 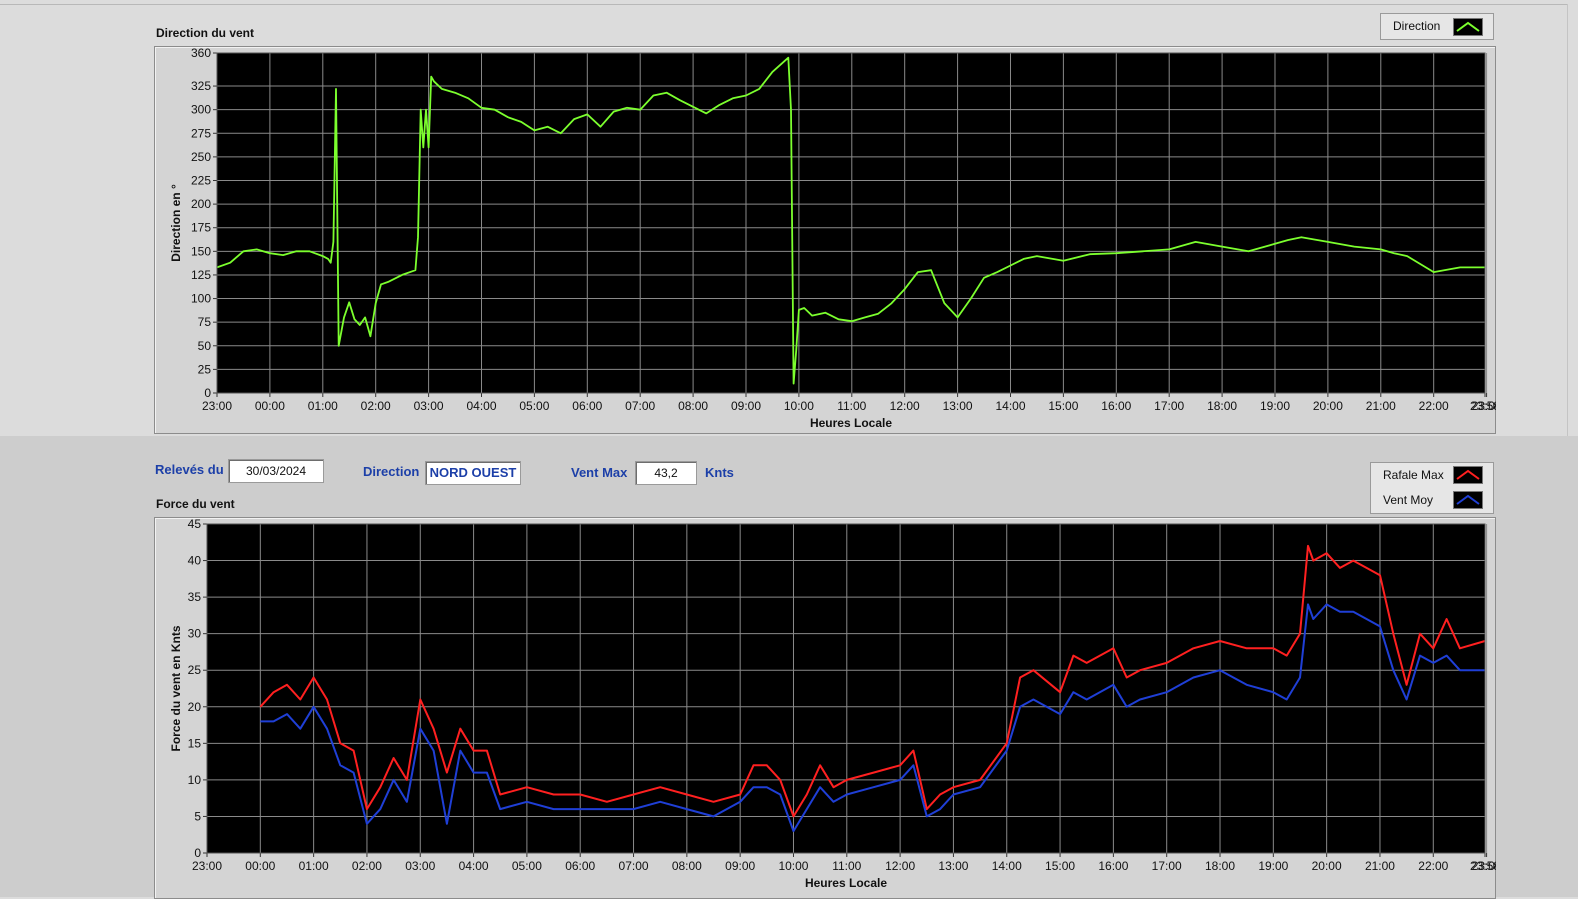 What do you see at coordinates (481, 406) in the screenshot?
I see `dir-xtick-label: 04:00` at bounding box center [481, 406].